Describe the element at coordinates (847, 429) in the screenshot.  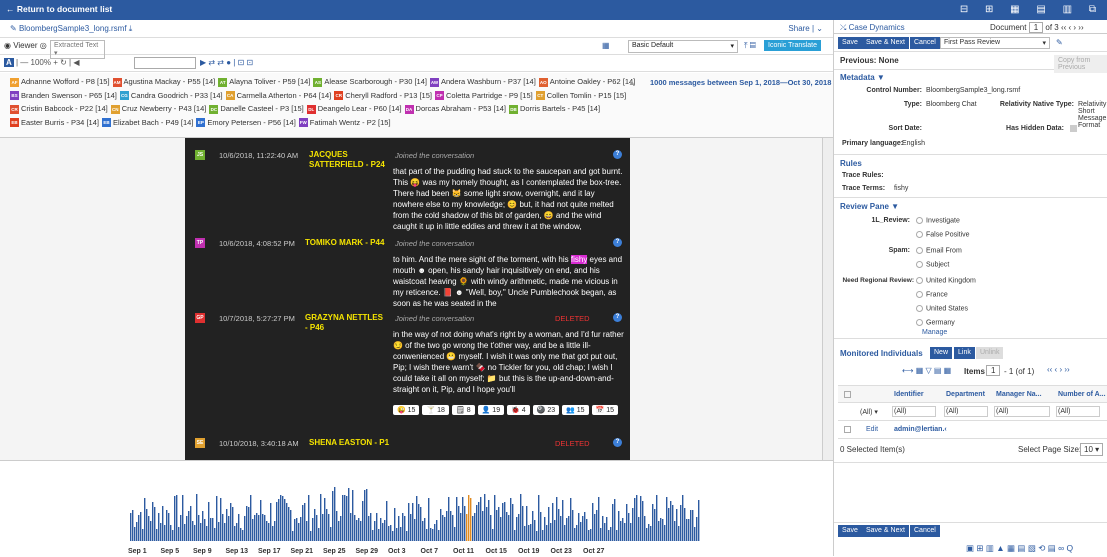
I see `row-checkbox` at that location.